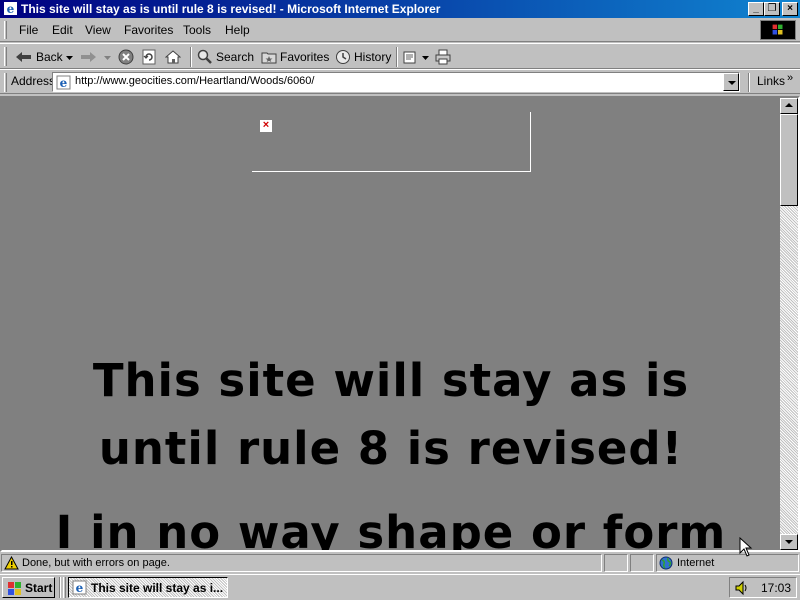 The height and width of the screenshot is (600, 800). Describe the element at coordinates (204, 56) in the screenshot. I see `search-icon` at that location.